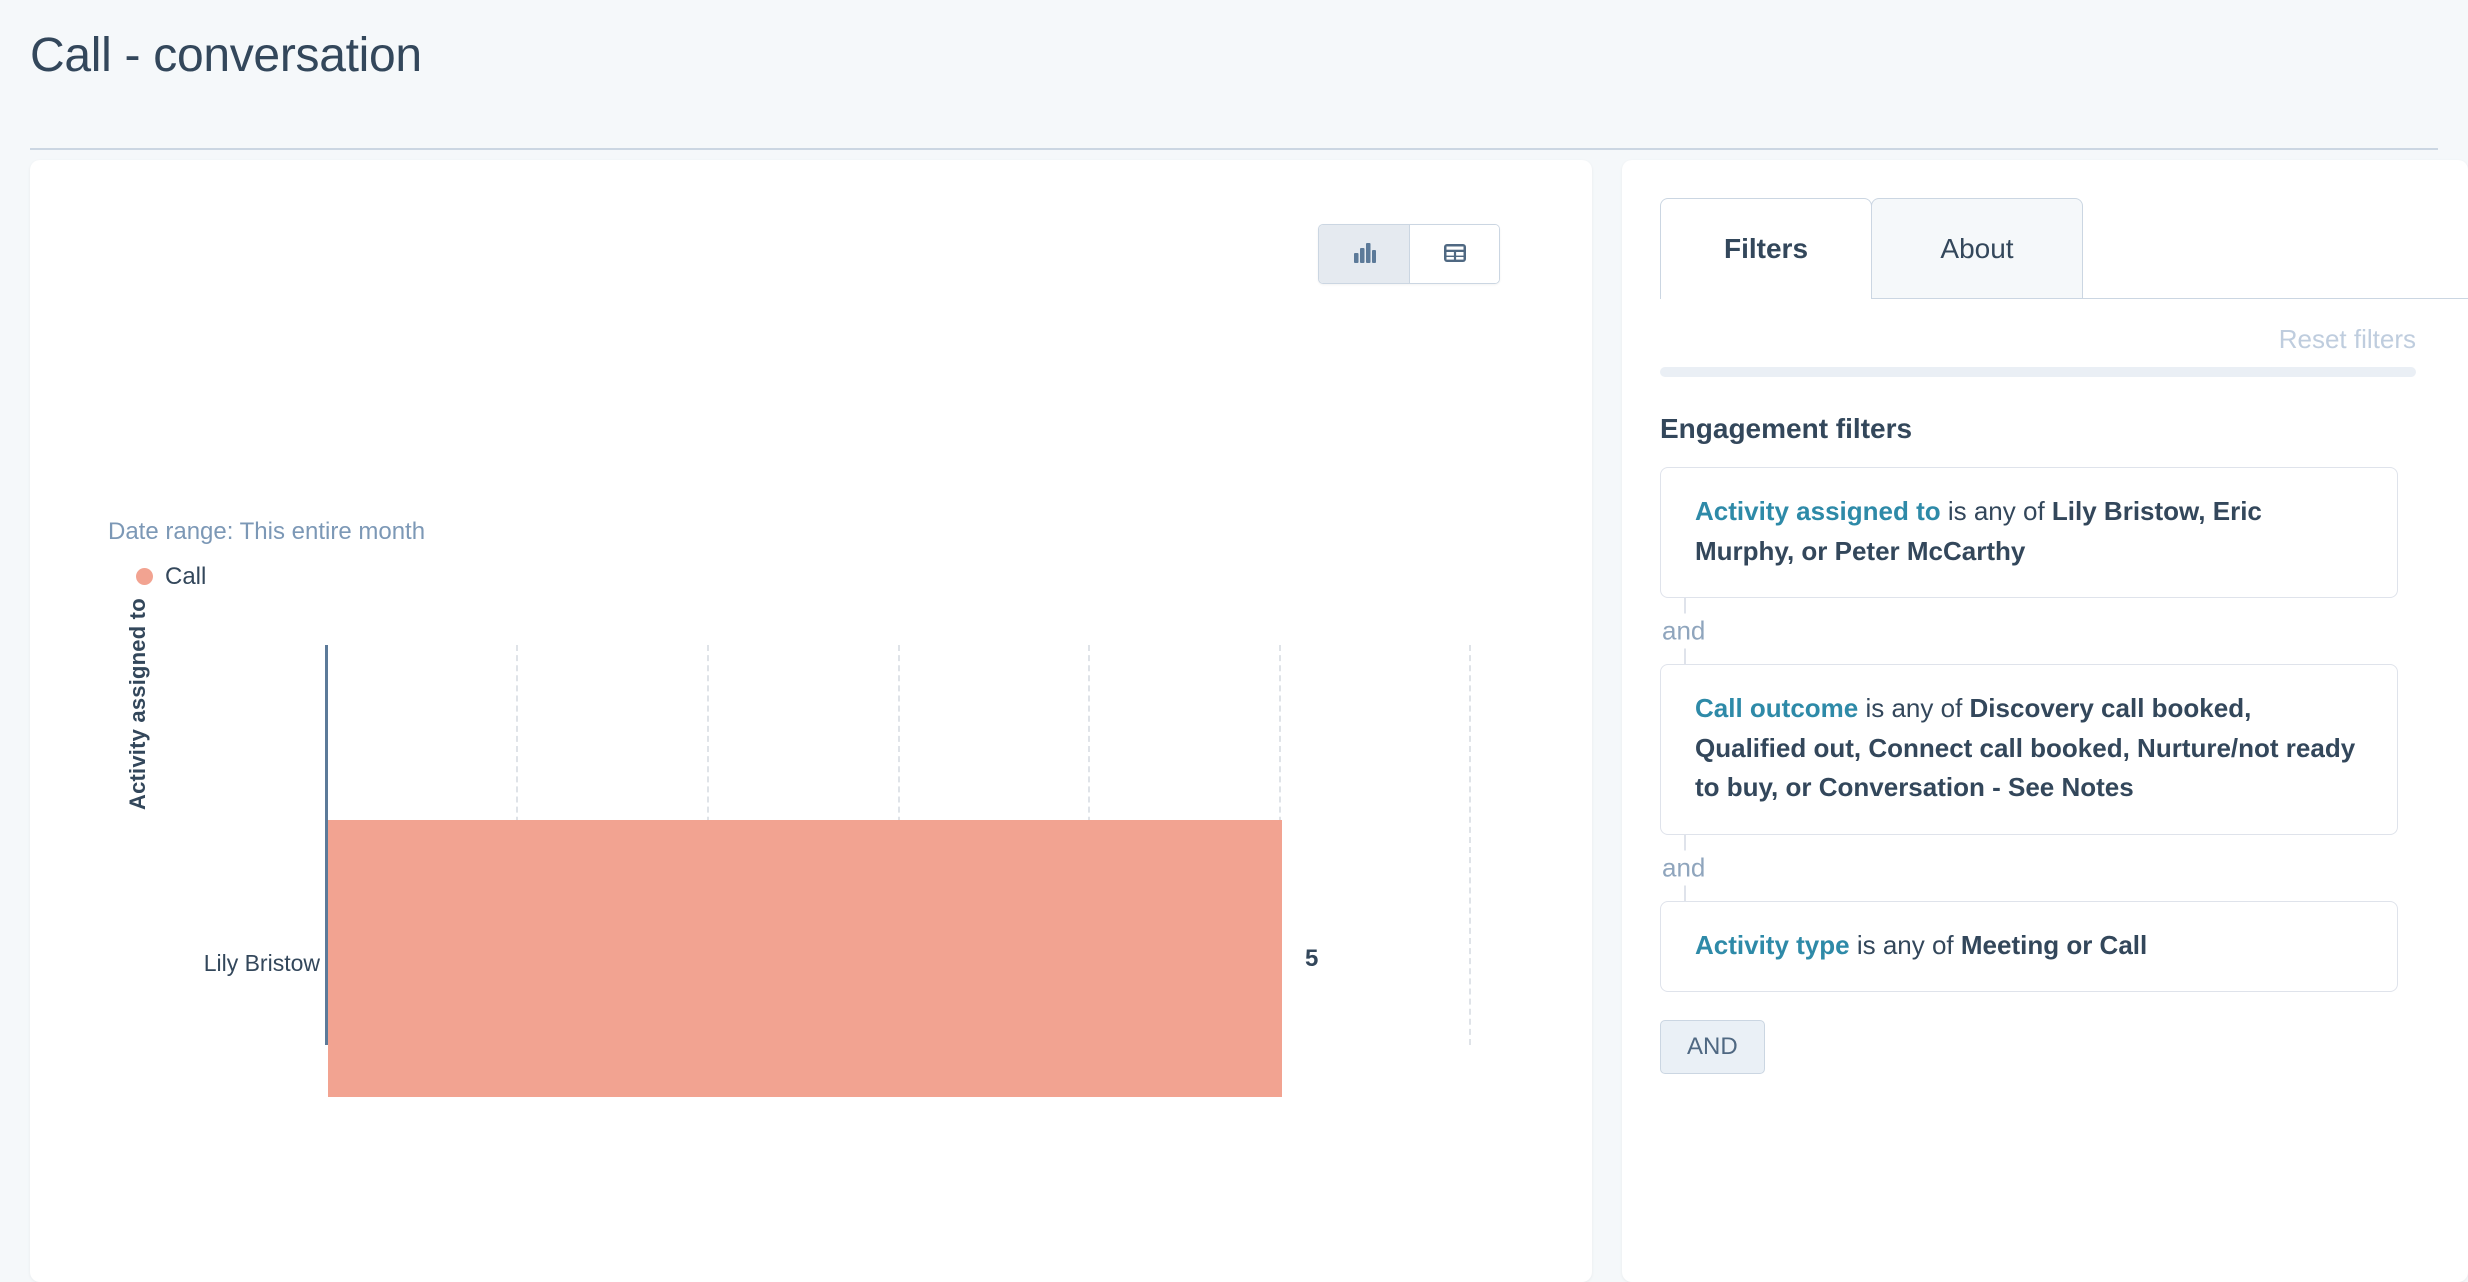  What do you see at coordinates (266, 577) in the screenshot?
I see `chart-legend: Call` at bounding box center [266, 577].